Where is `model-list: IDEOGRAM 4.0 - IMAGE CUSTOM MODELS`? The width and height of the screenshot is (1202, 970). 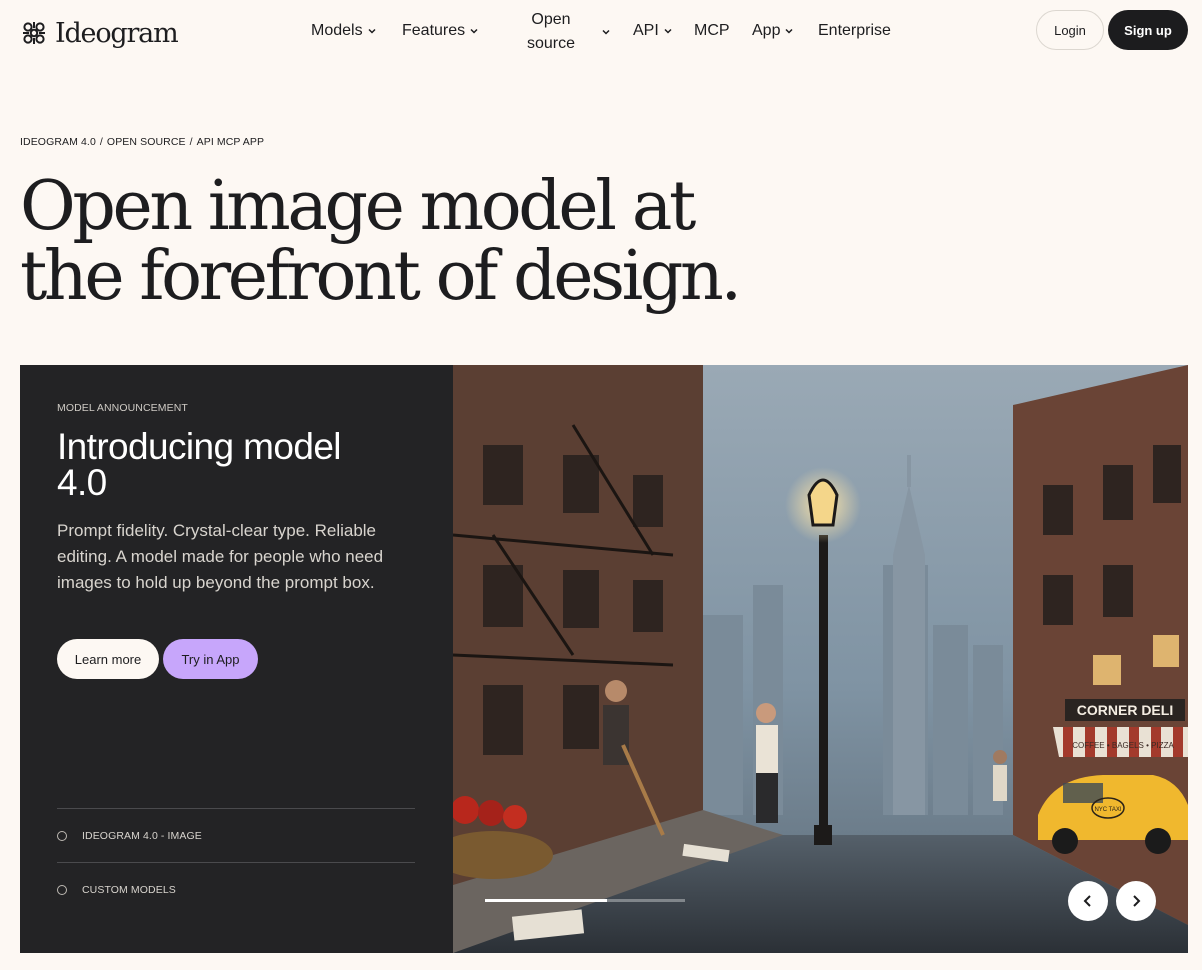
model-list: IDEOGRAM 4.0 - IMAGE CUSTOM MODELS is located at coordinates (236, 862).